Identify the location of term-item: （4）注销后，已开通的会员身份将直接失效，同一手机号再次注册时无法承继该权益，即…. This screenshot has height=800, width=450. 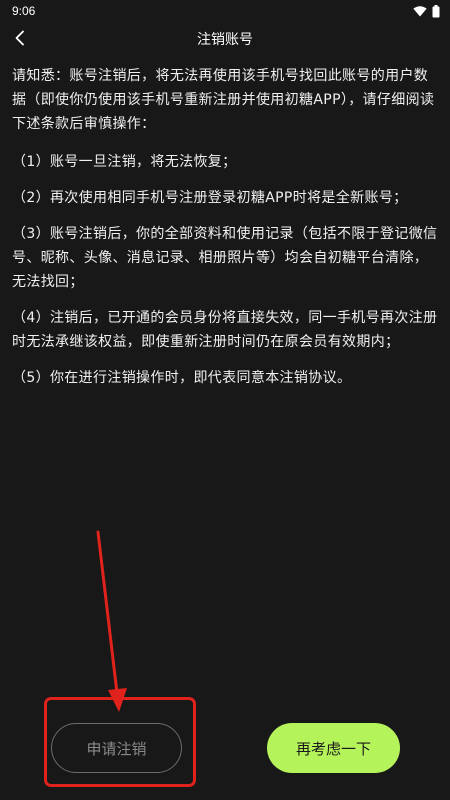
(225, 330).